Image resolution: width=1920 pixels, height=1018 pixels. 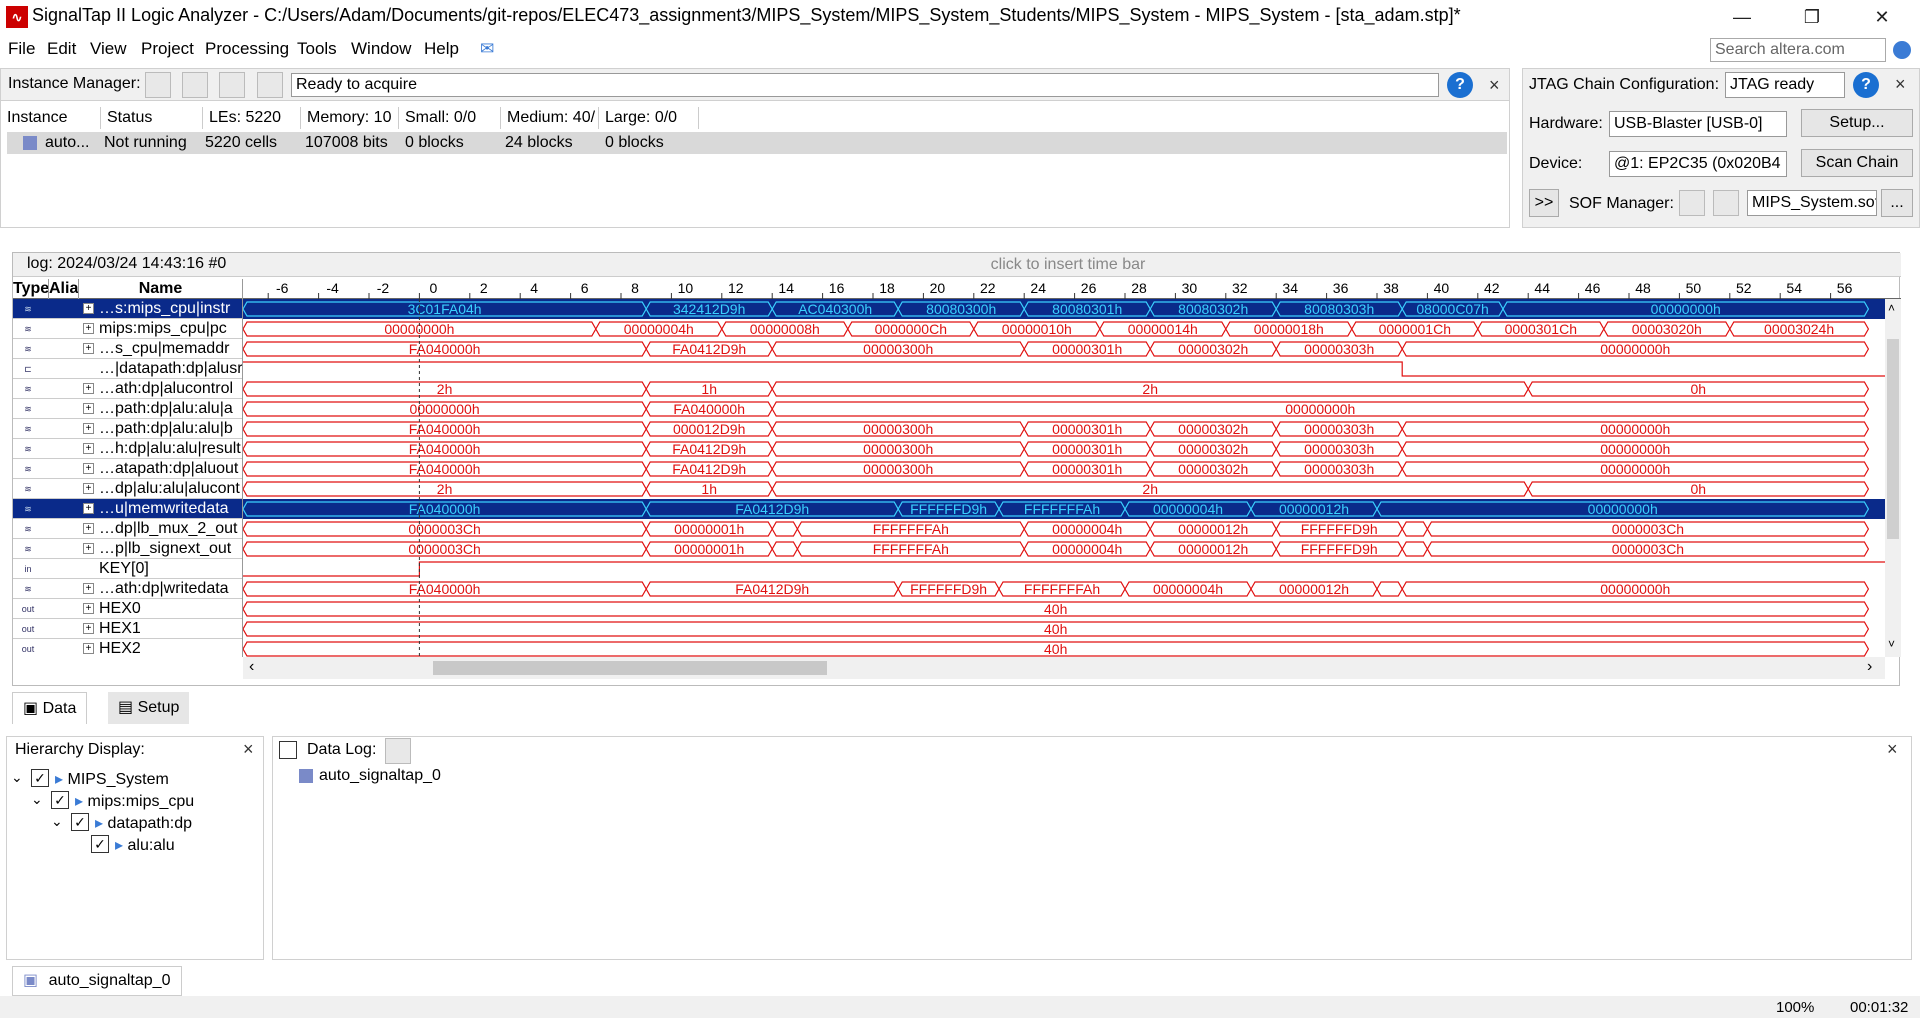 I want to click on horizontal-scrollbar: ‹ ›, so click(x=1064, y=668).